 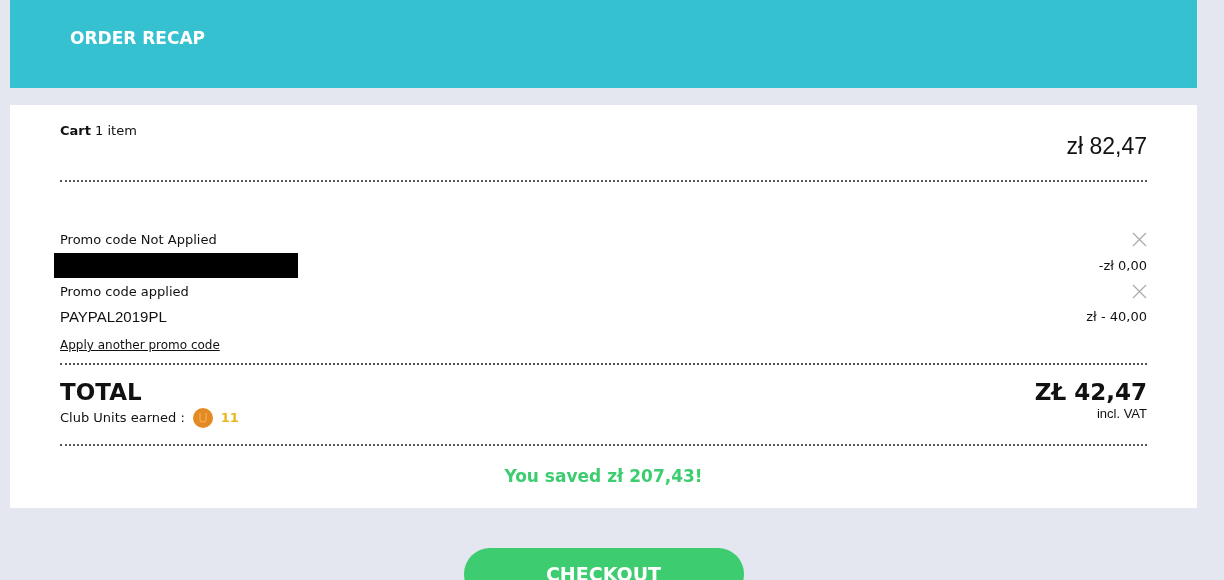 I want to click on club-units-count: 11, so click(x=229, y=417).